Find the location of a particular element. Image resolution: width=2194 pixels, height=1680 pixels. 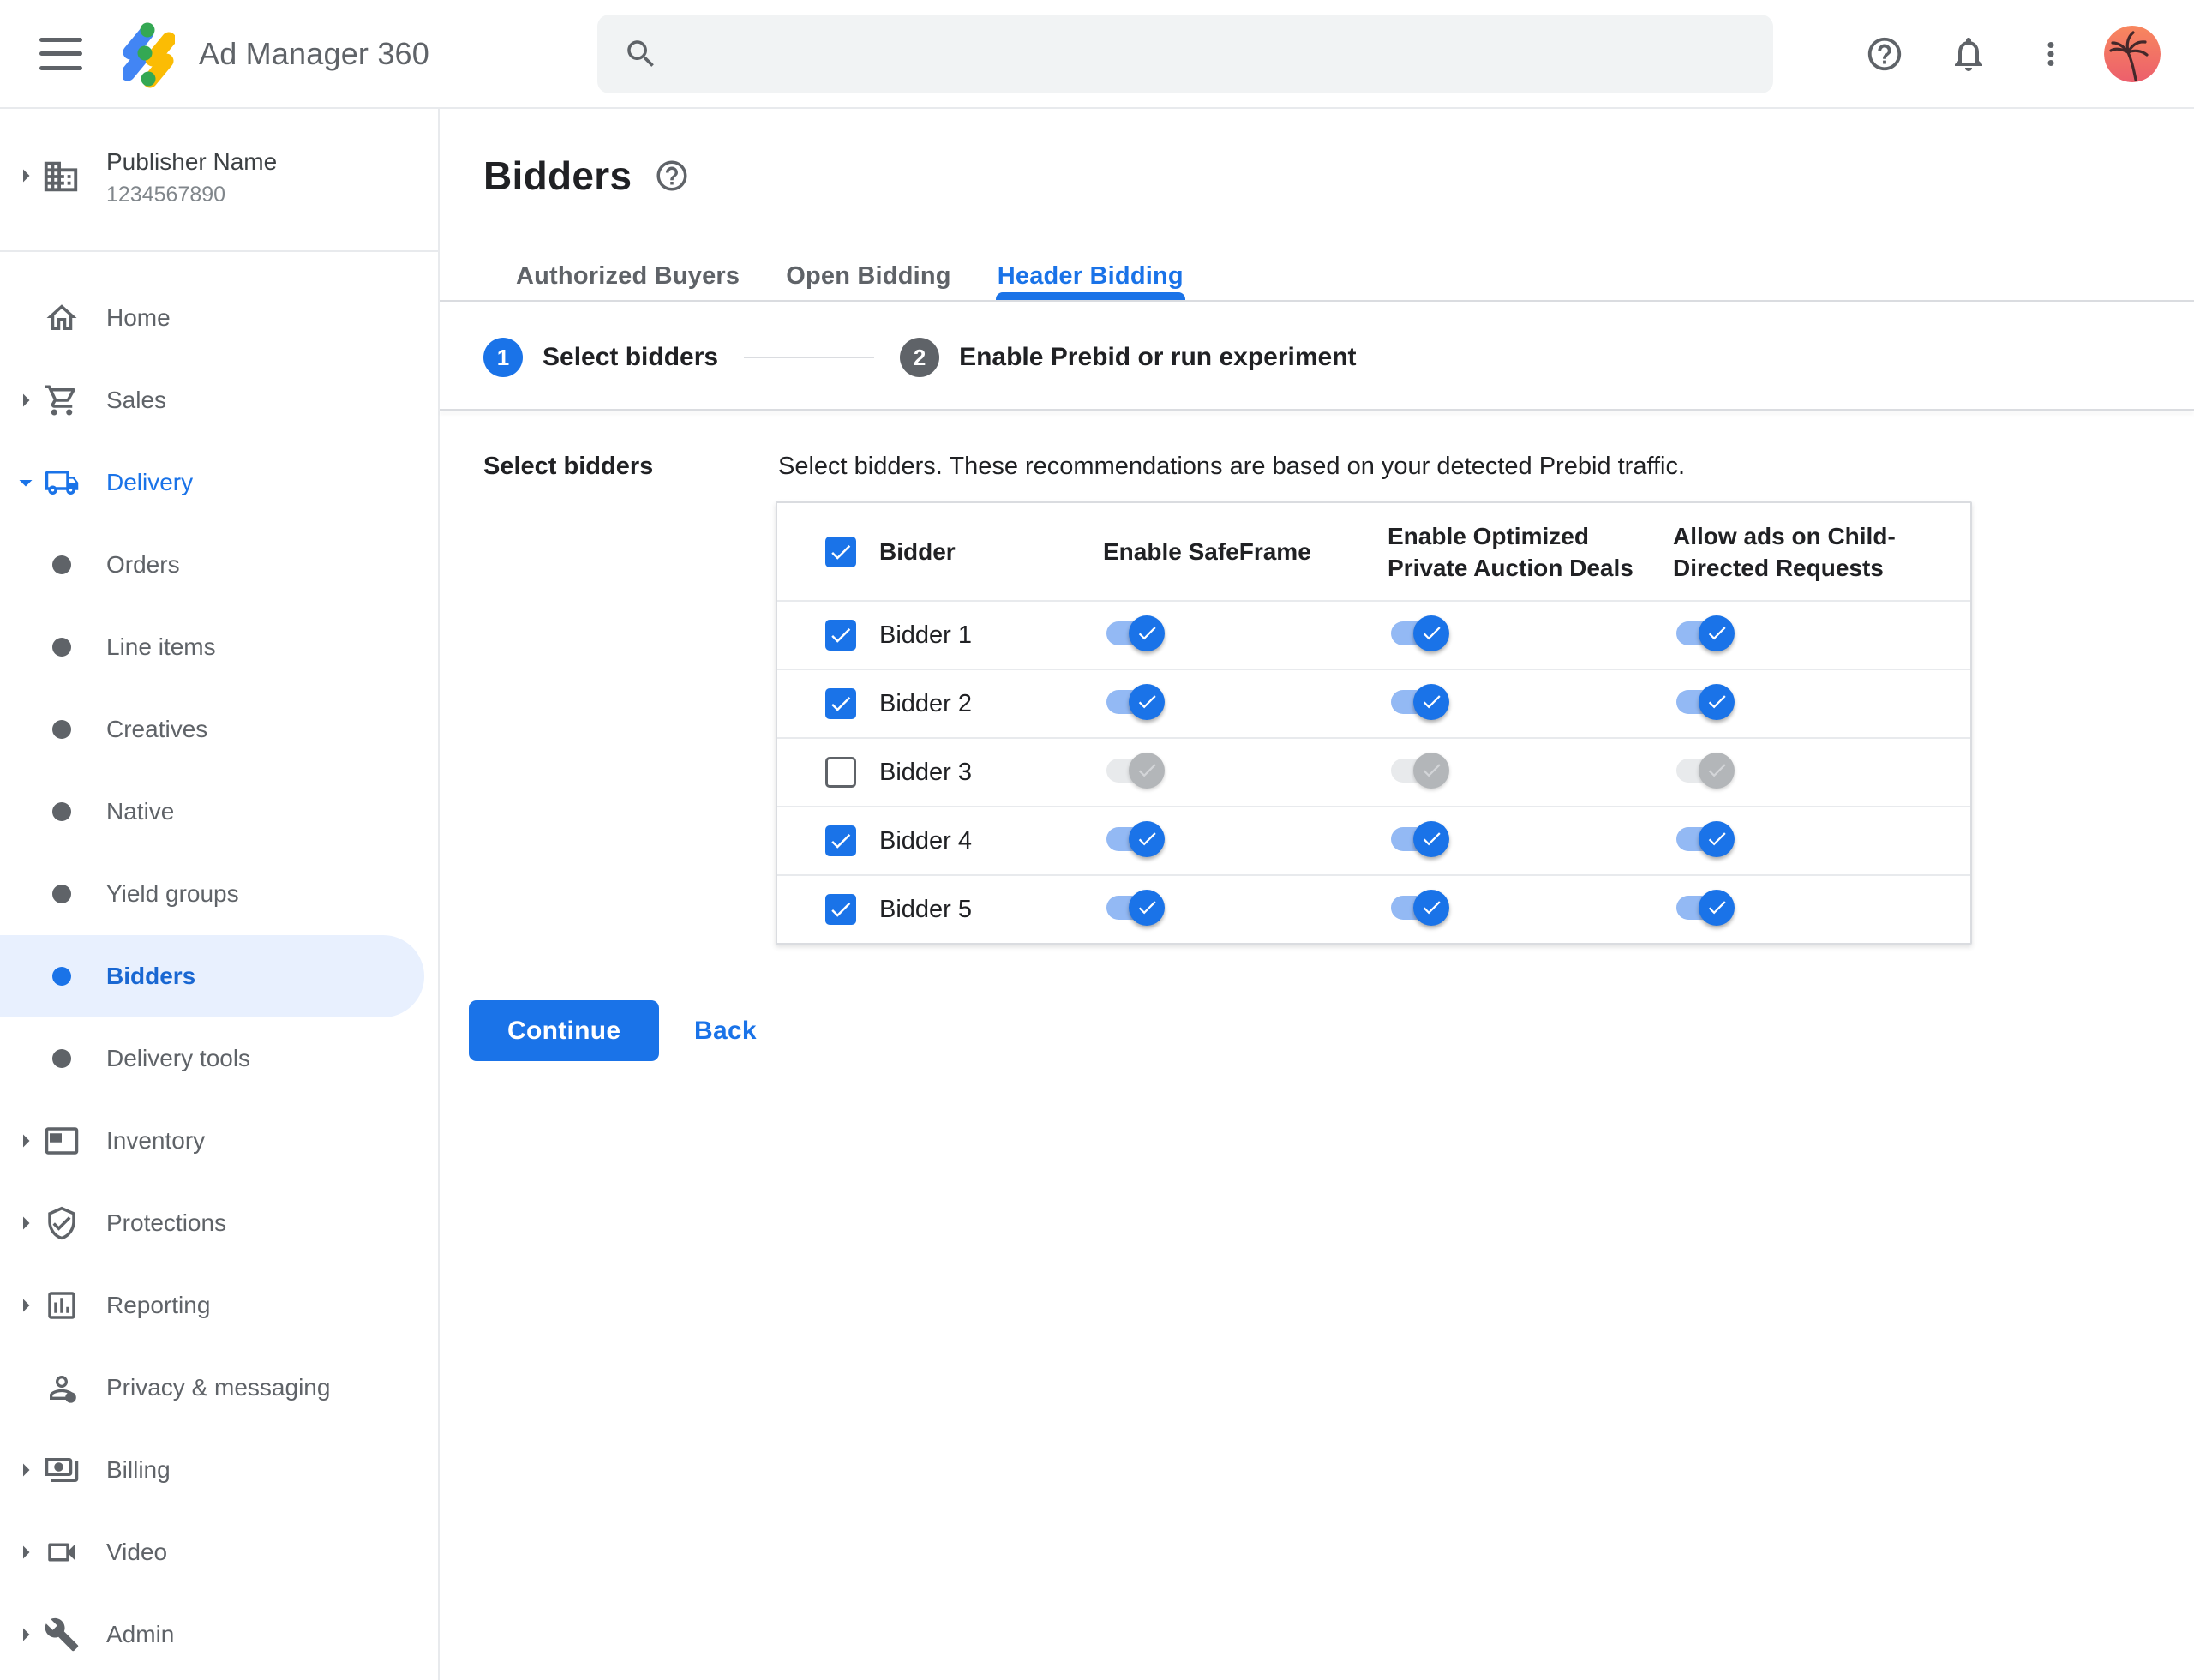

more-options-icon is located at coordinates (2051, 55).